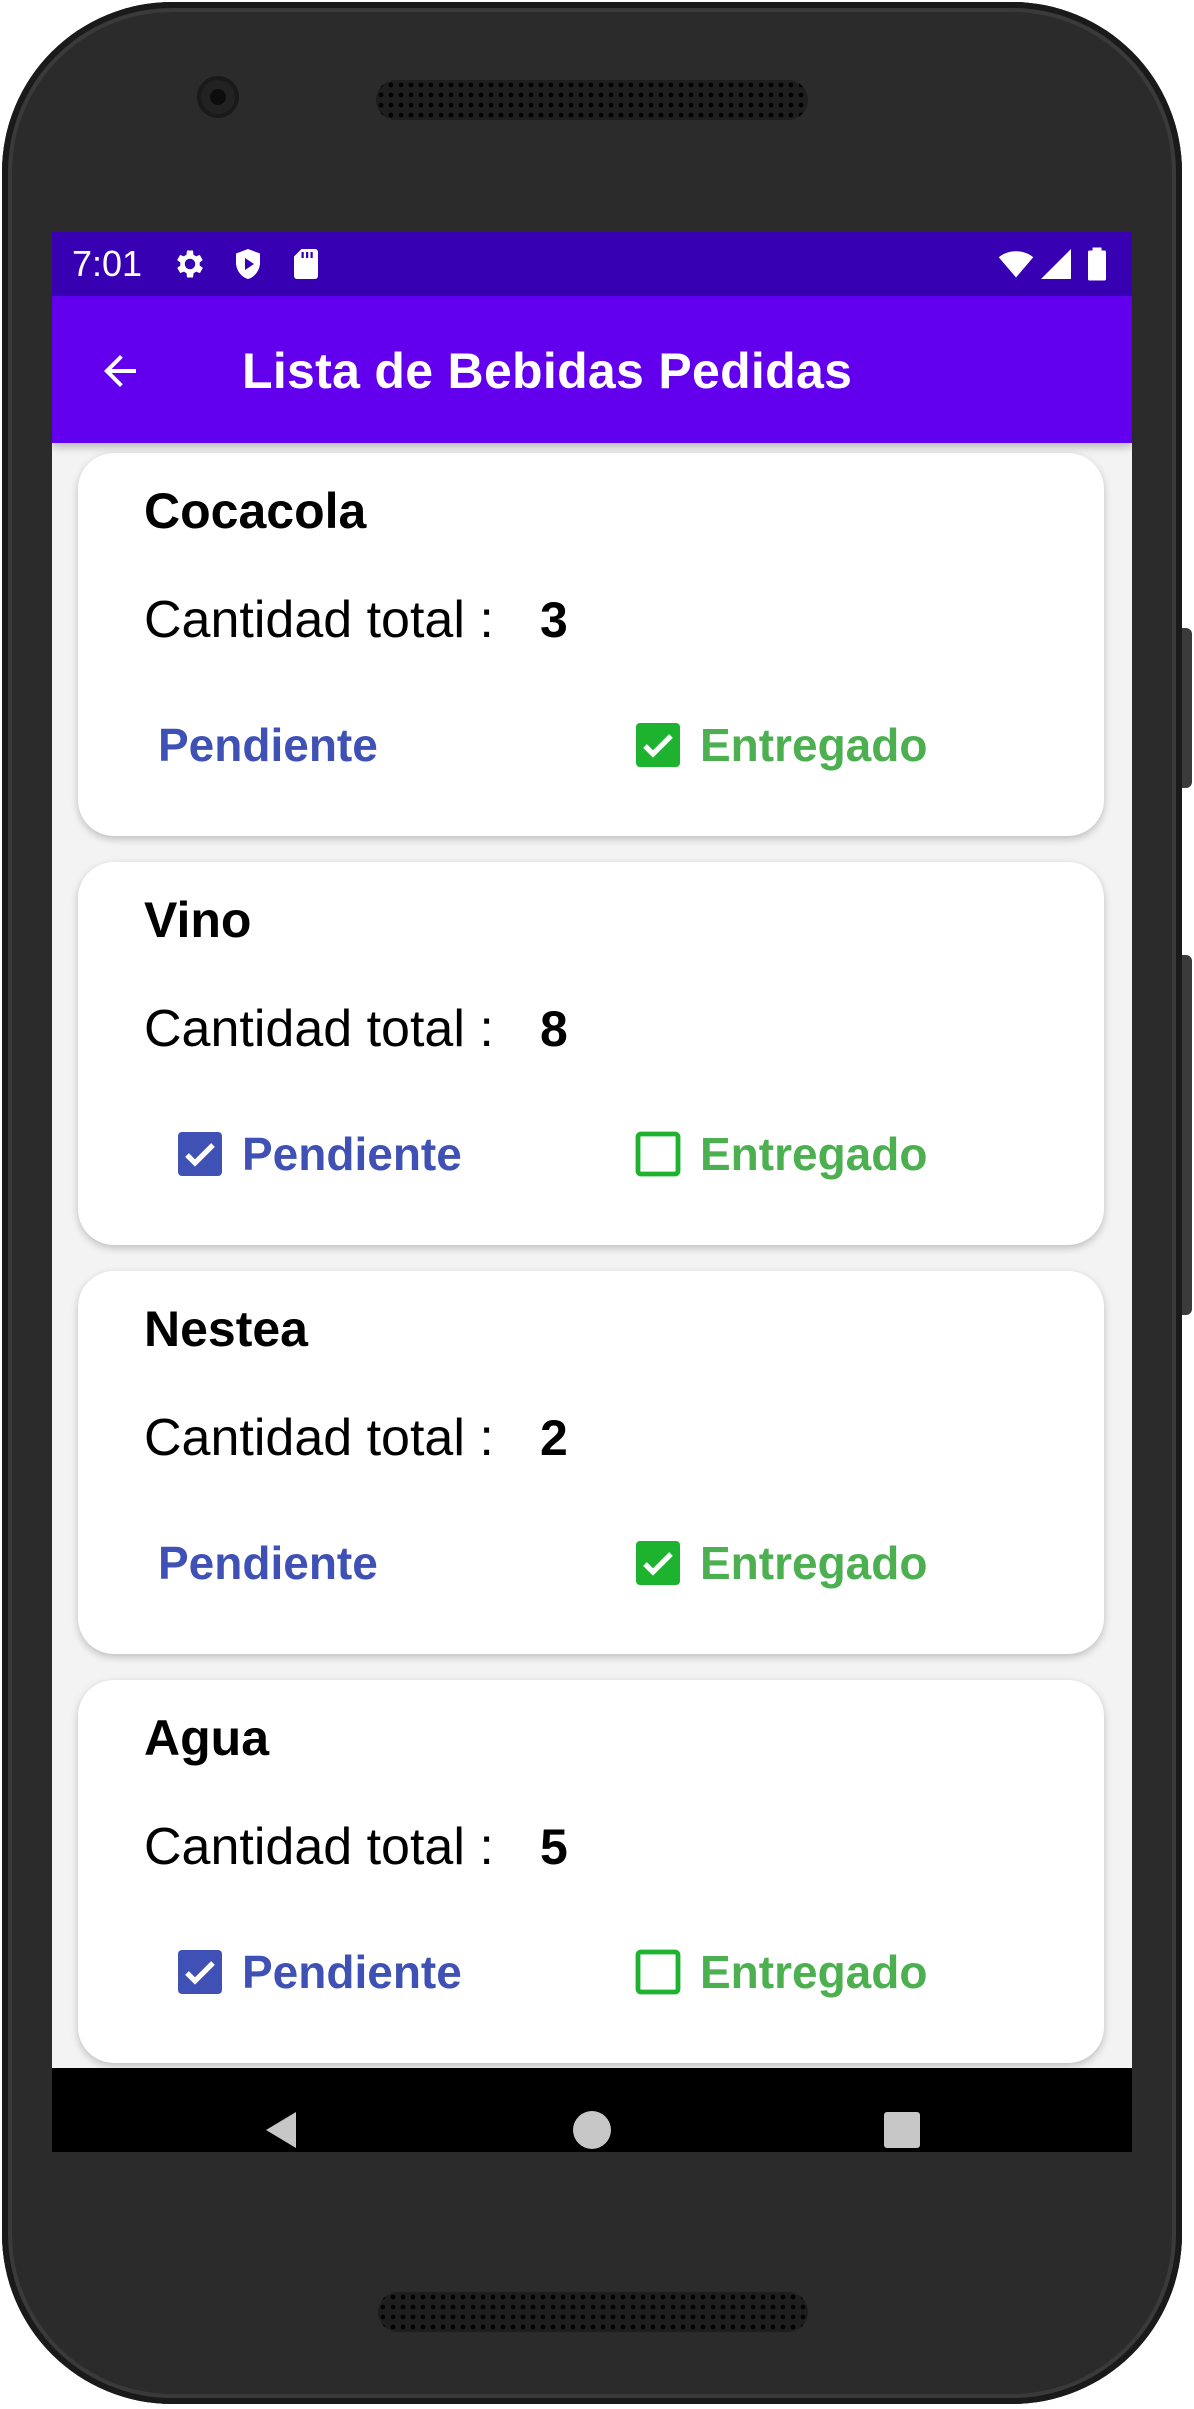 This screenshot has width=1194, height=2409. What do you see at coordinates (107, 263) in the screenshot?
I see `status-time: 7:01` at bounding box center [107, 263].